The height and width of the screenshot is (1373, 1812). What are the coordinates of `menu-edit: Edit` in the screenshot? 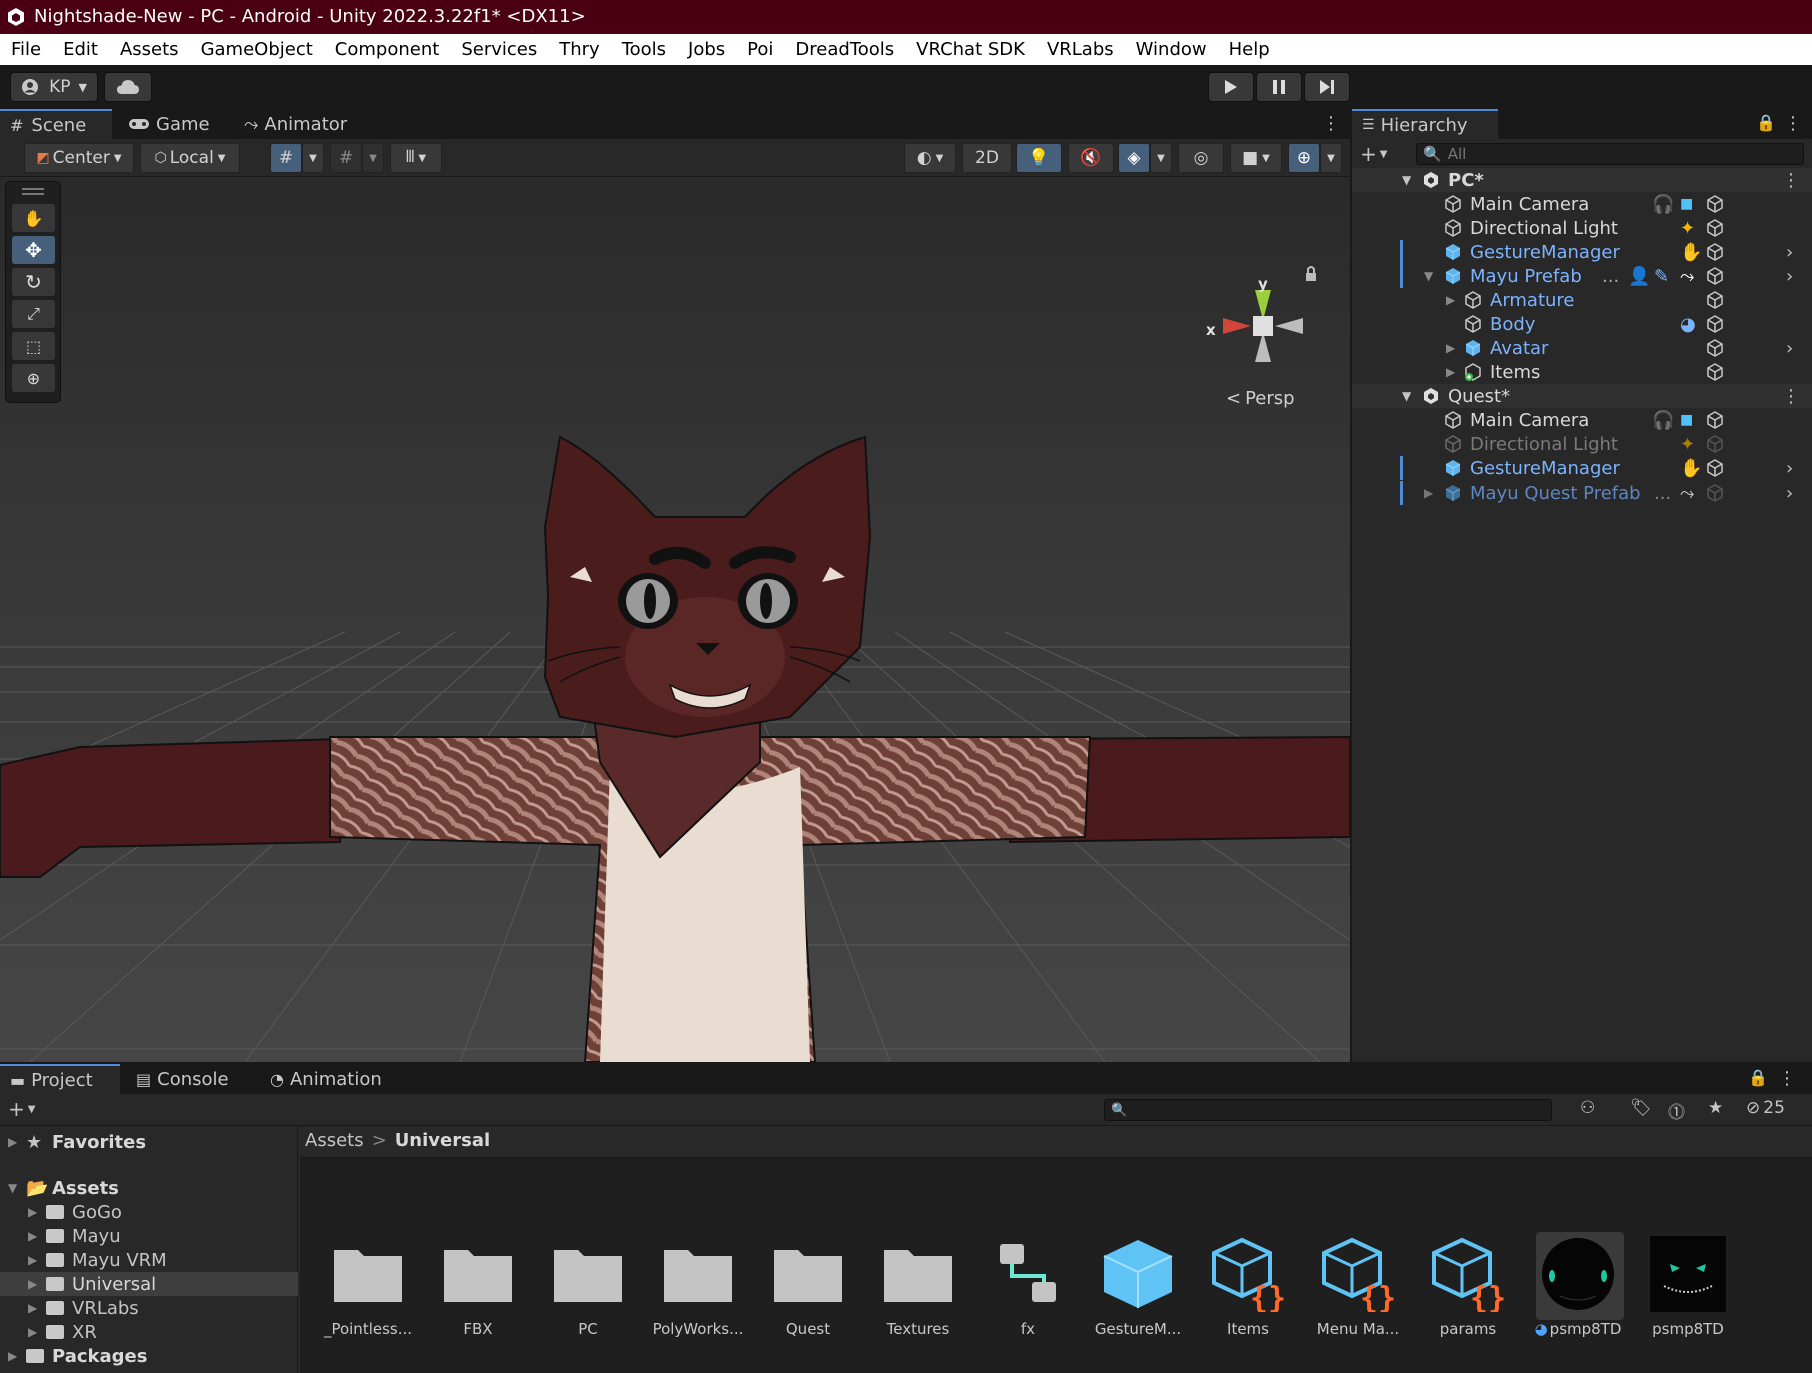 It's located at (80, 49).